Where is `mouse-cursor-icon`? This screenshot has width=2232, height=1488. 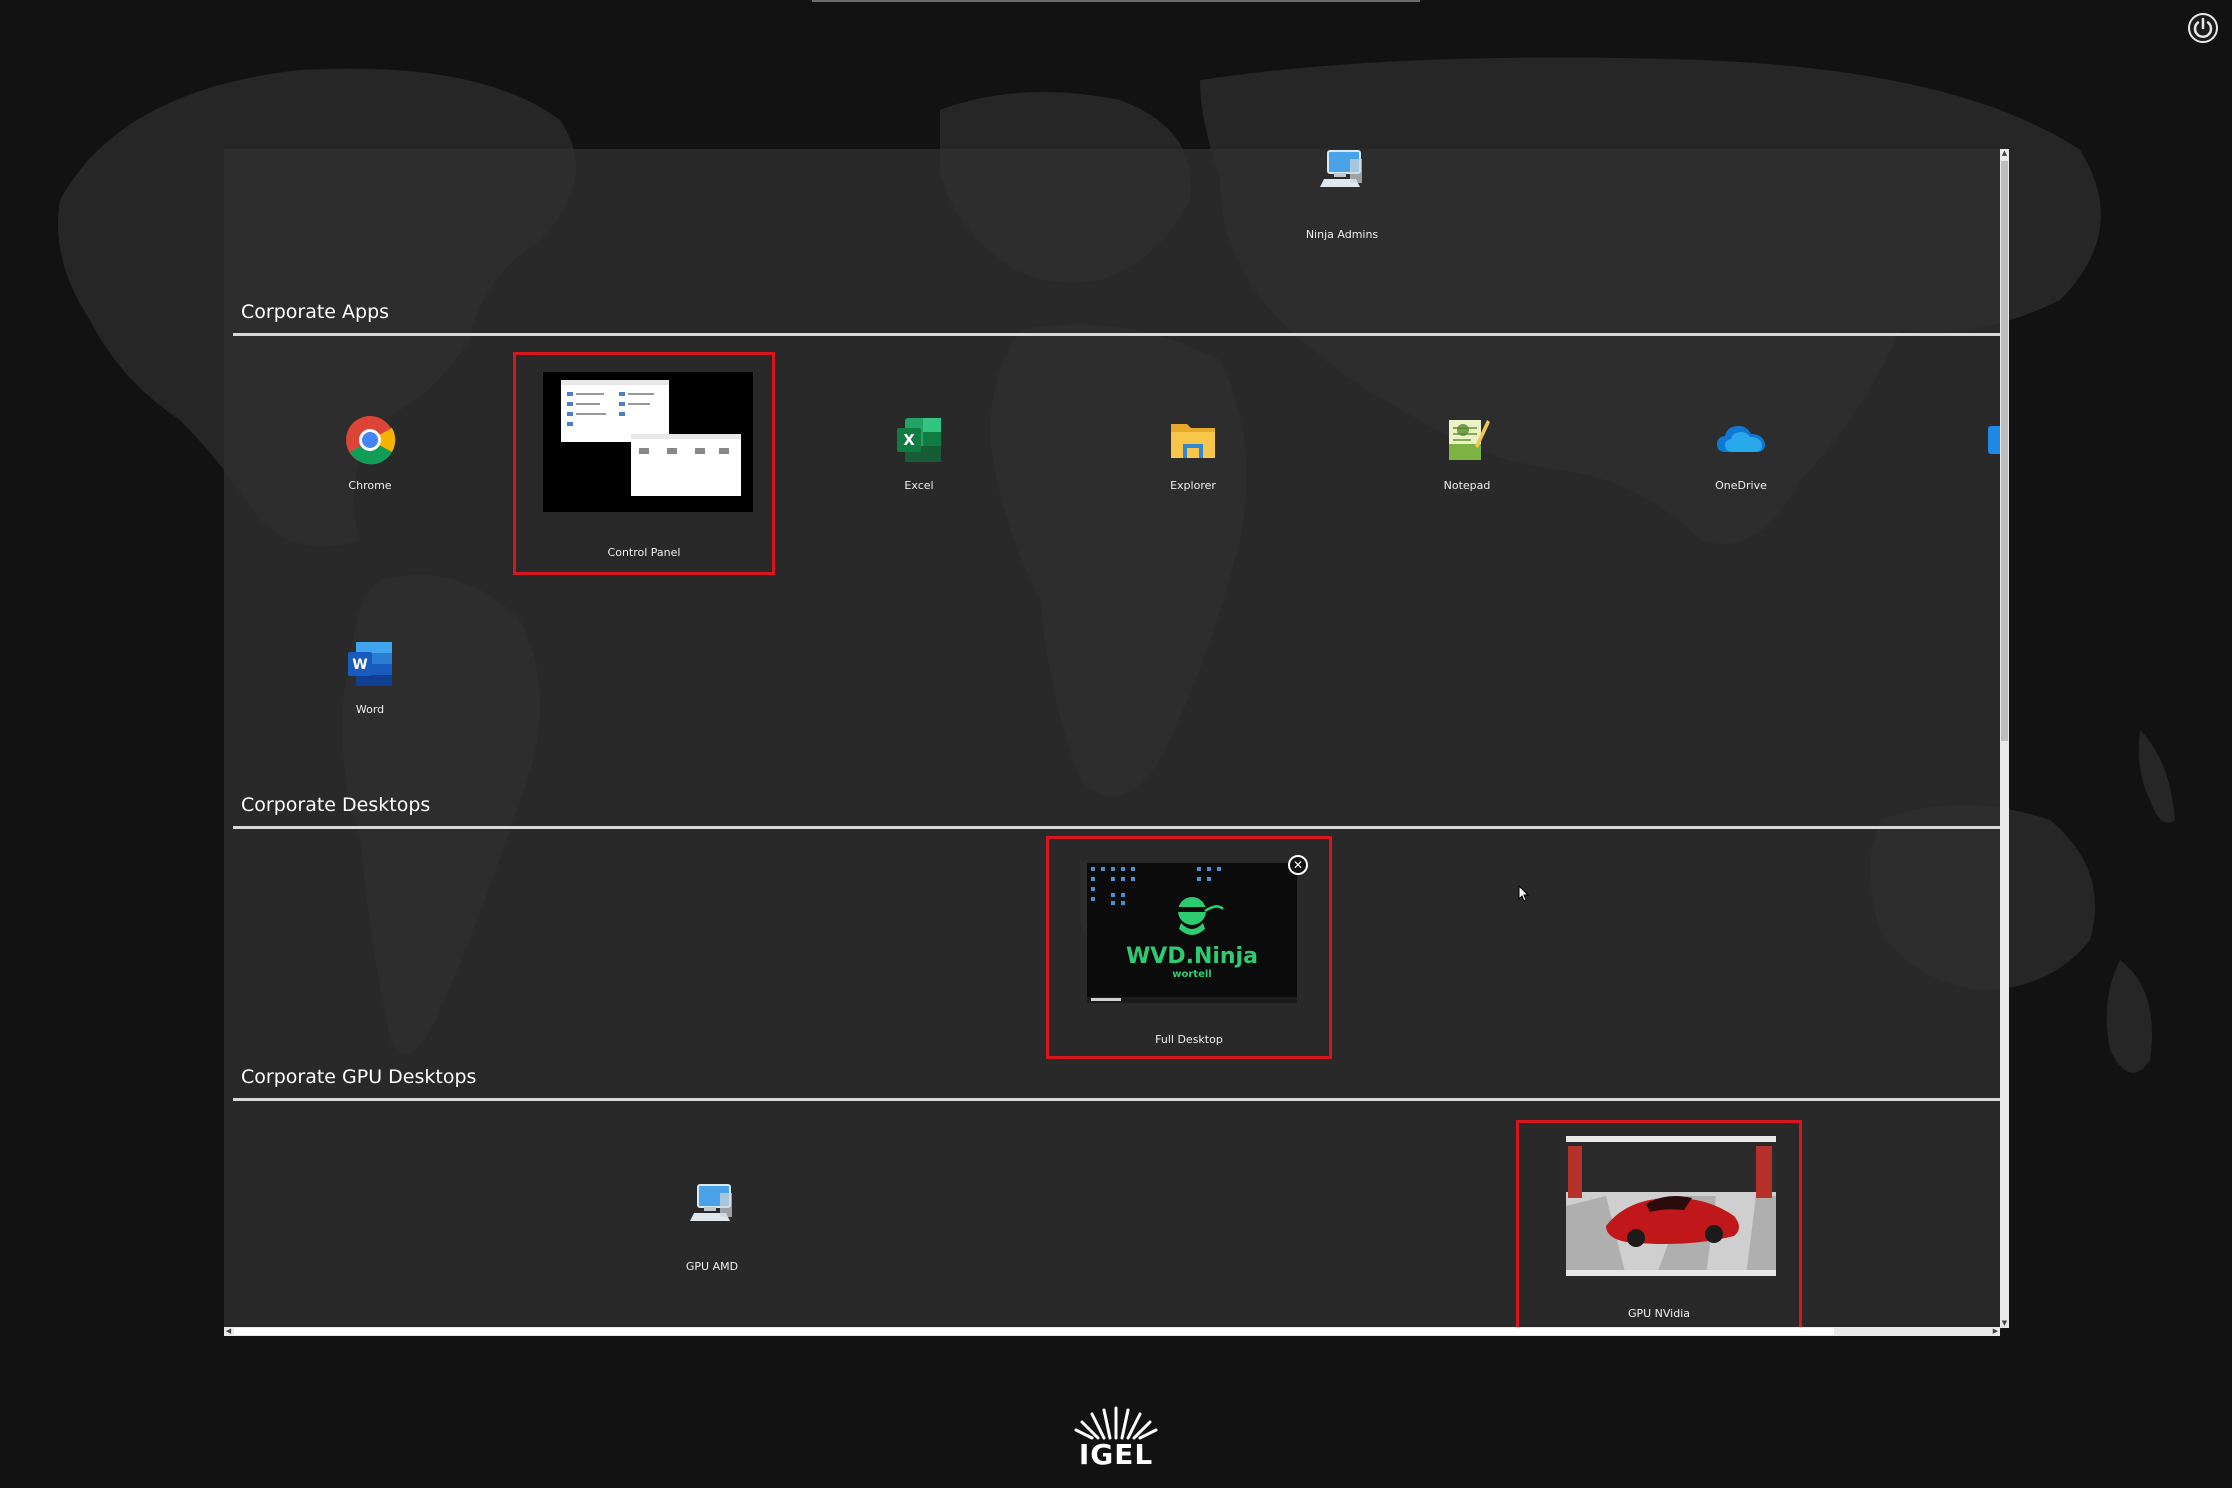 mouse-cursor-icon is located at coordinates (1524, 893).